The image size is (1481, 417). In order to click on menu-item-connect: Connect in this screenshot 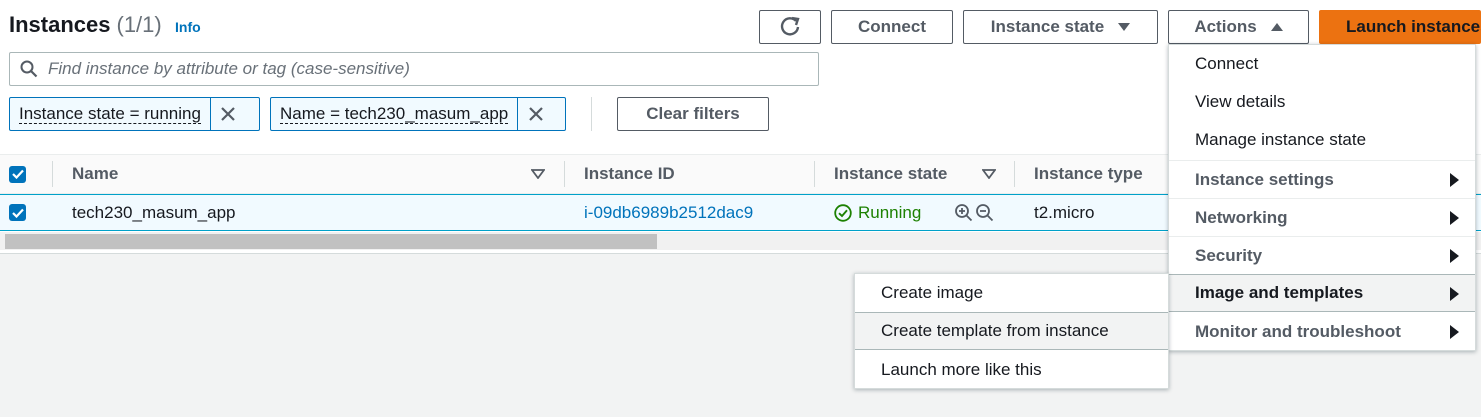, I will do `click(1322, 64)`.